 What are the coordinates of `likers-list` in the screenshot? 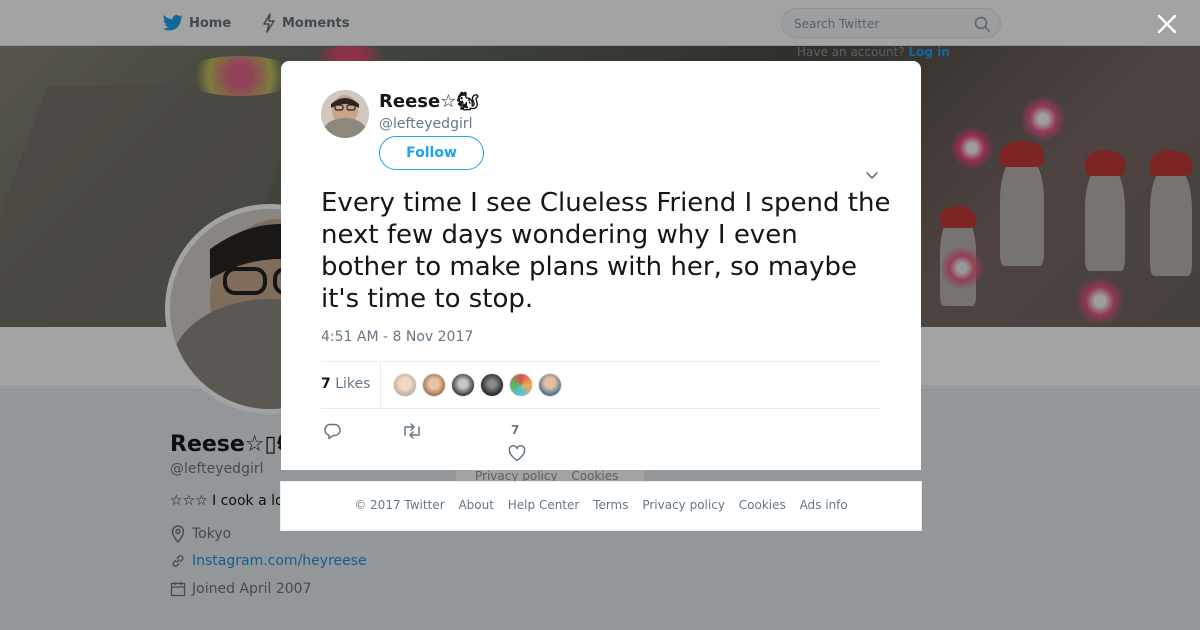 It's located at (480, 385).